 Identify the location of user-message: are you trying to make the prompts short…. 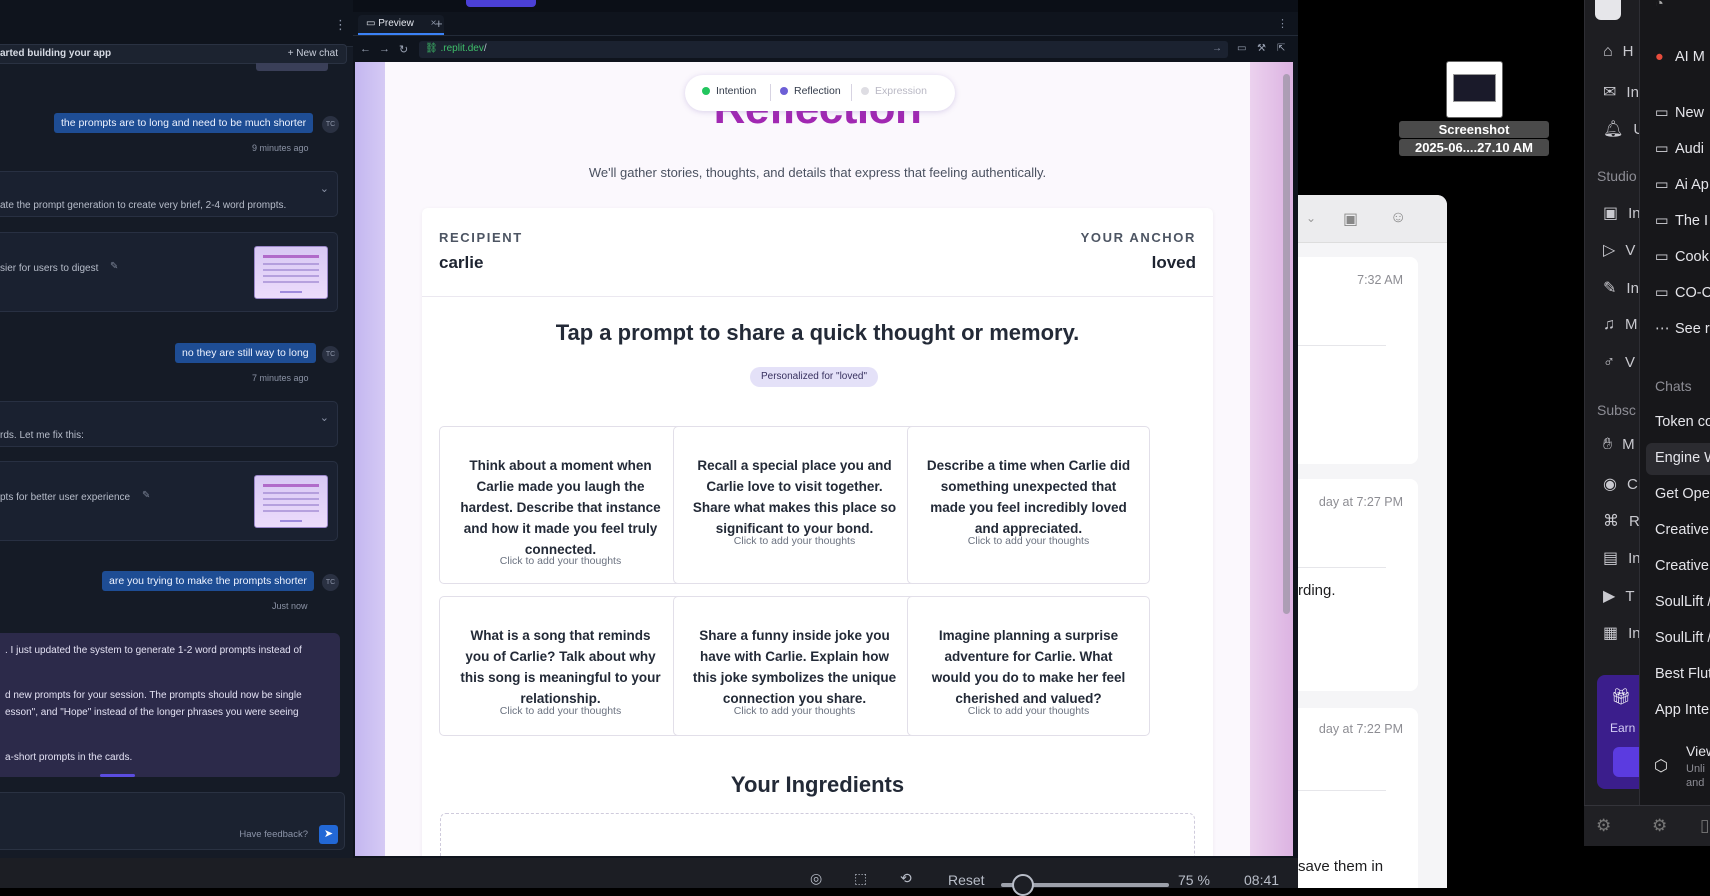
(208, 581).